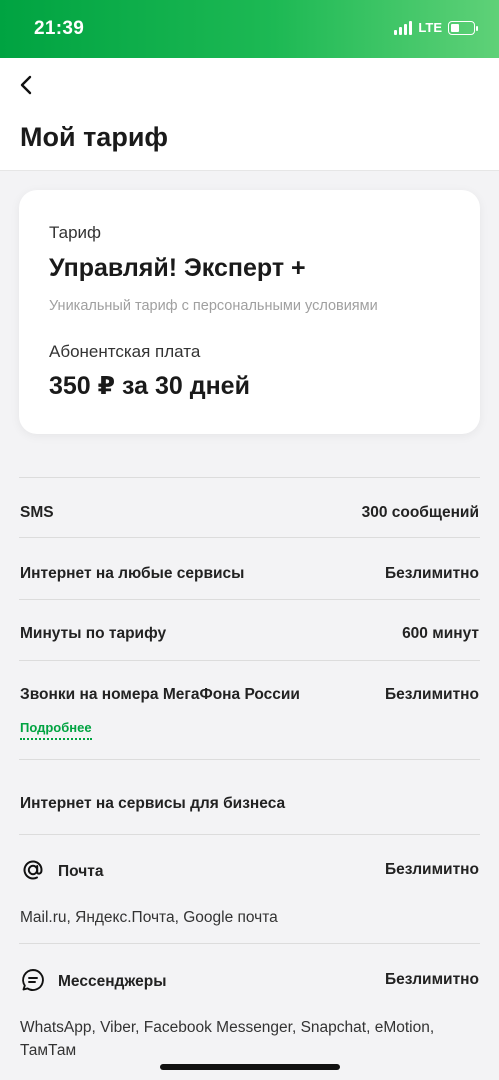 The width and height of the screenshot is (499, 1080). Describe the element at coordinates (37, 512) in the screenshot. I see `row-label: SMS` at that location.